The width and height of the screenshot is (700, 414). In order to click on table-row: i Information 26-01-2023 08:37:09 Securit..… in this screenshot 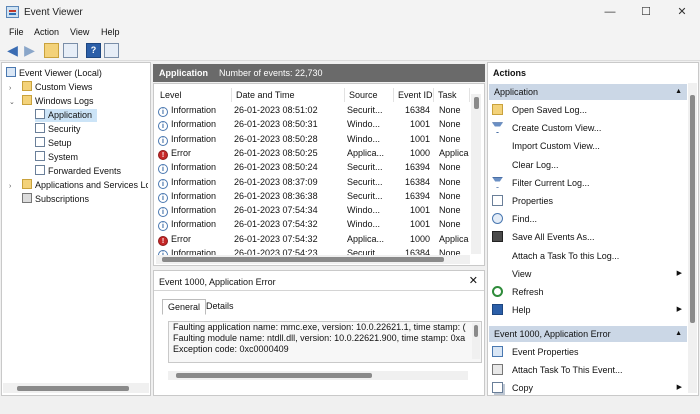, I will do `click(314, 182)`.